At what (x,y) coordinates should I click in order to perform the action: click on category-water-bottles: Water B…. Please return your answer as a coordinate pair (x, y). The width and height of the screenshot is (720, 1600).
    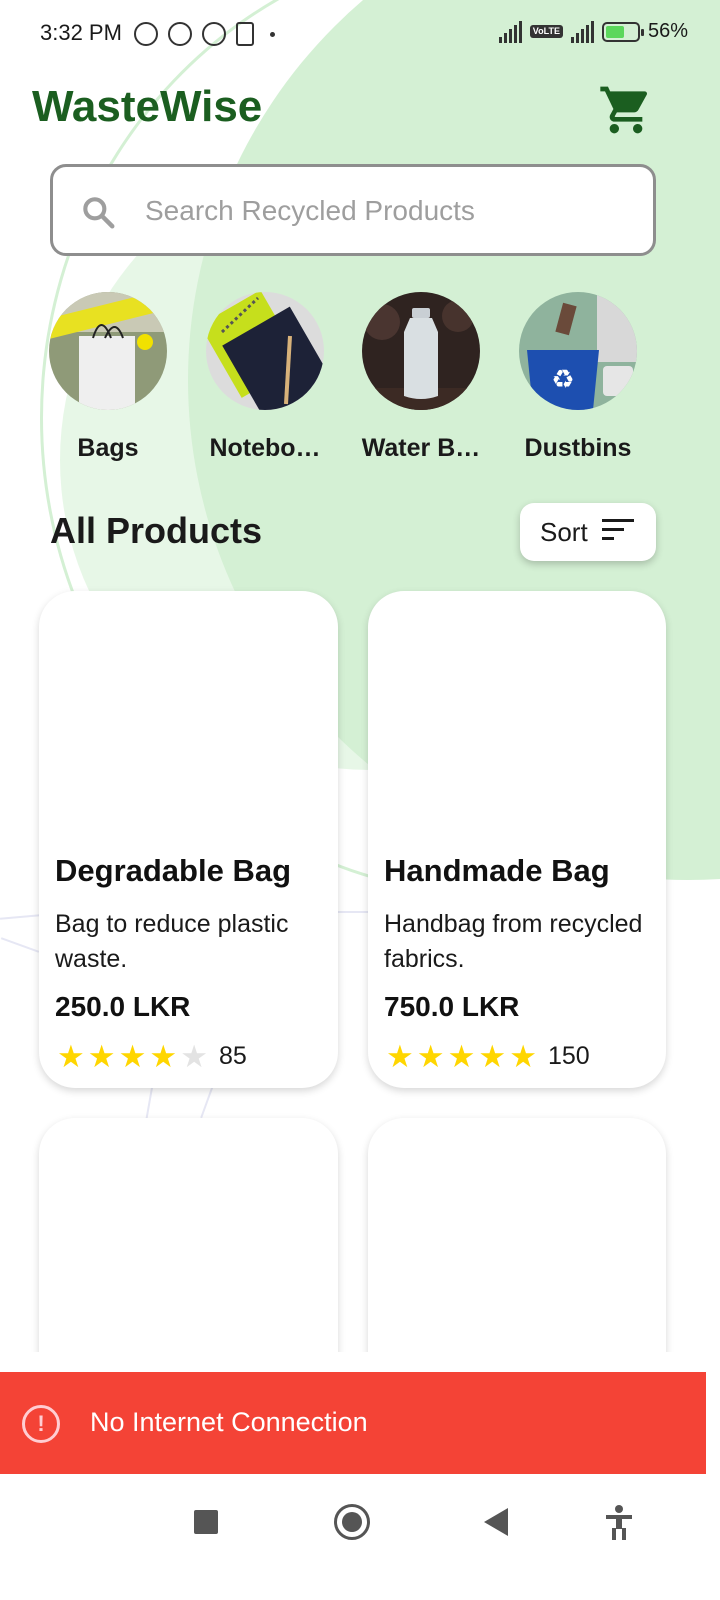
    Looking at the image, I should click on (421, 377).